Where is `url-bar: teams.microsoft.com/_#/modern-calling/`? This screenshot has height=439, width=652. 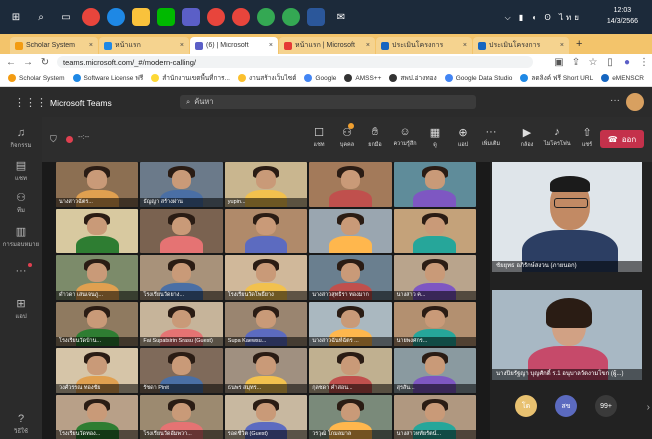 url-bar: teams.microsoft.com/_#/modern-calling/ is located at coordinates (295, 62).